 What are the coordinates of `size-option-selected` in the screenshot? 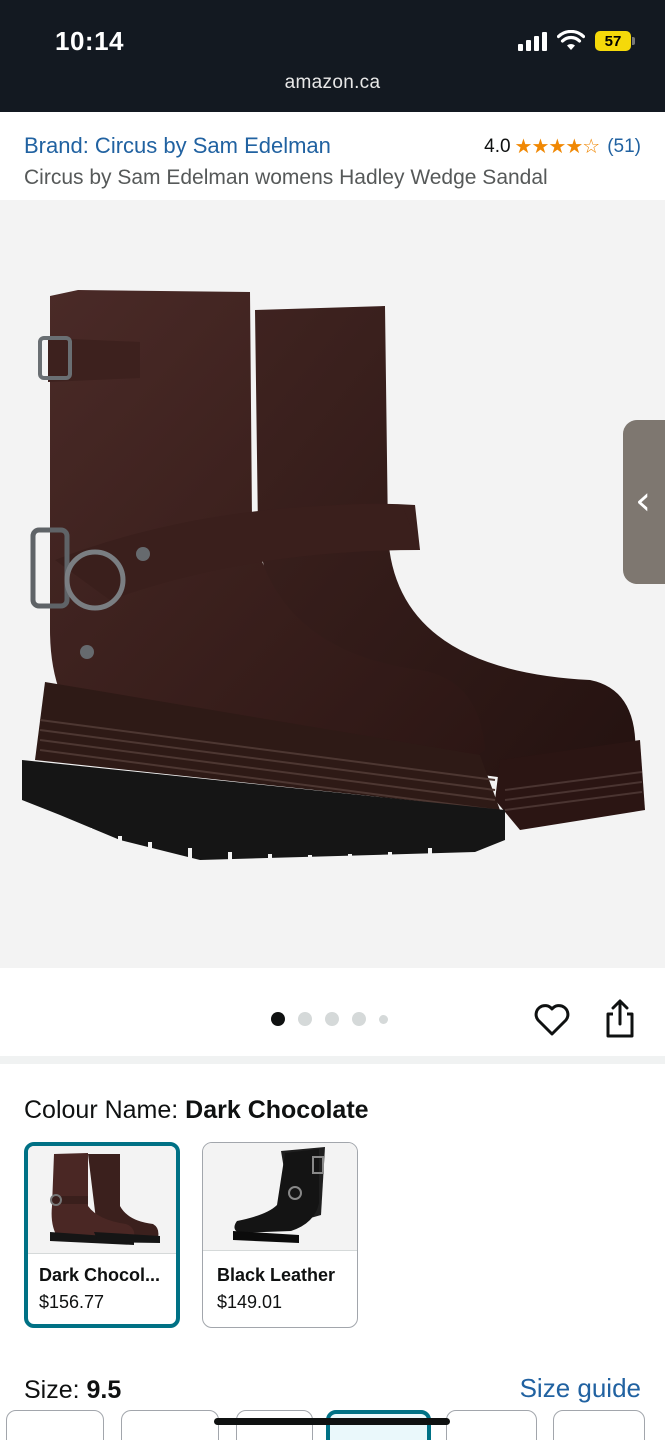 It's located at (378, 1425).